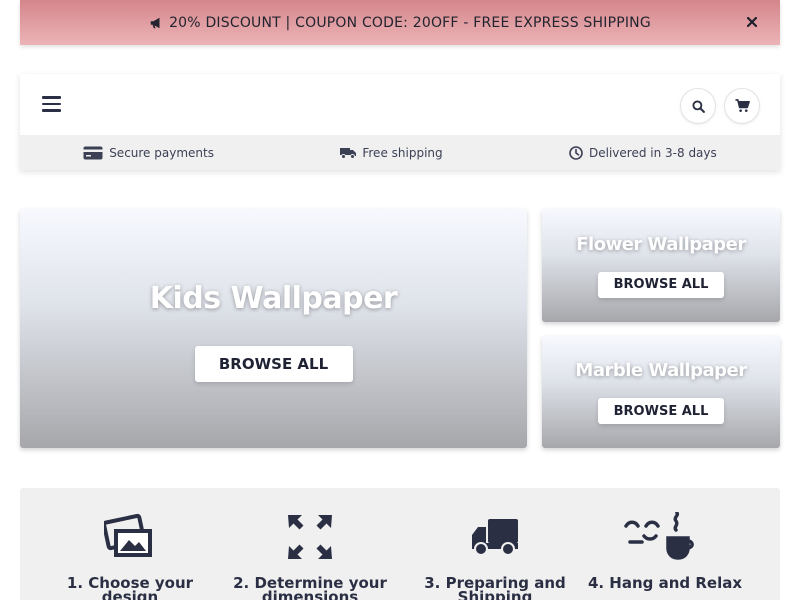  I want to click on usp-free-shipping: Free shipping, so click(391, 152).